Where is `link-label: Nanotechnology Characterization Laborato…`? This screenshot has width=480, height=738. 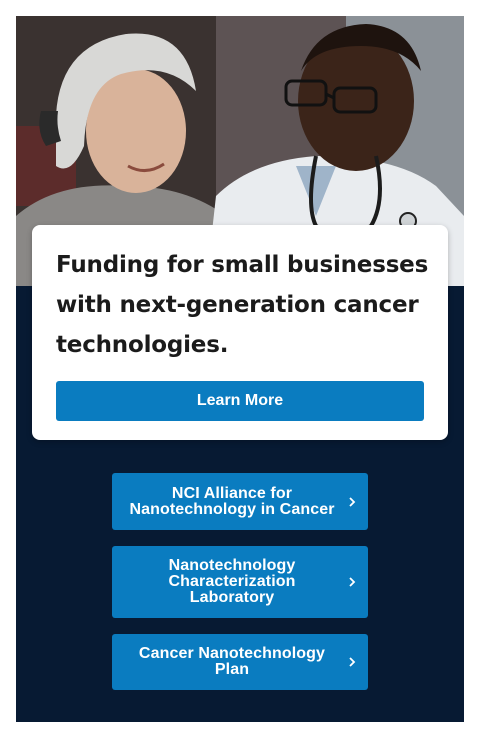
link-label: Nanotechnology Characterization Laborato… is located at coordinates (232, 581).